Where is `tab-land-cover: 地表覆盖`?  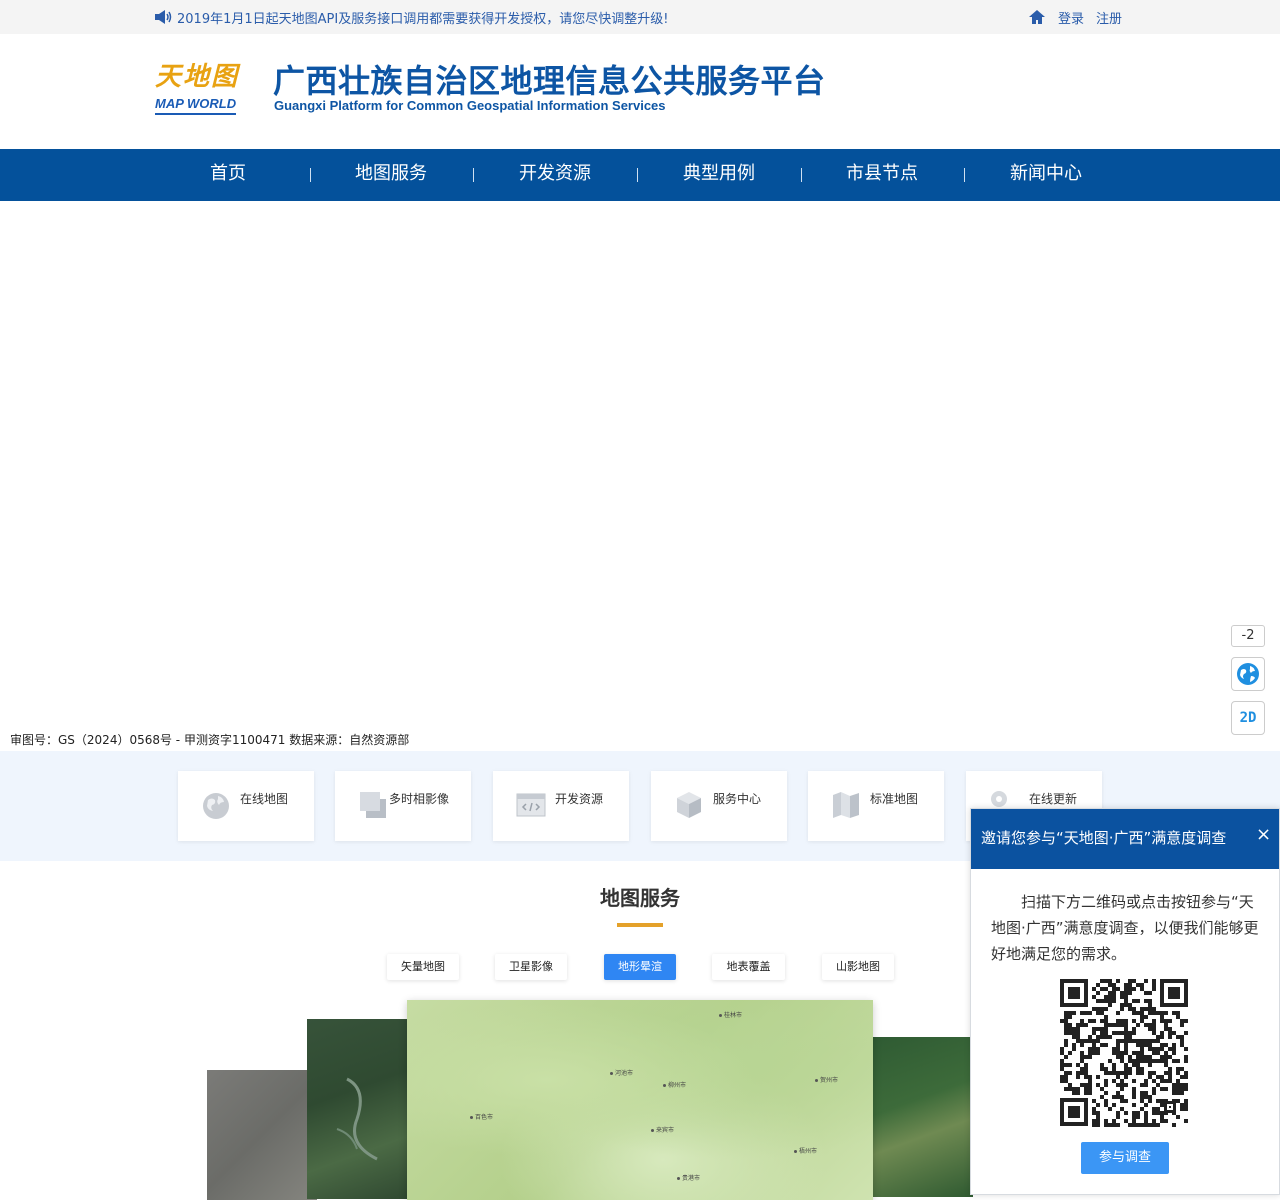 tab-land-cover: 地表覆盖 is located at coordinates (748, 967).